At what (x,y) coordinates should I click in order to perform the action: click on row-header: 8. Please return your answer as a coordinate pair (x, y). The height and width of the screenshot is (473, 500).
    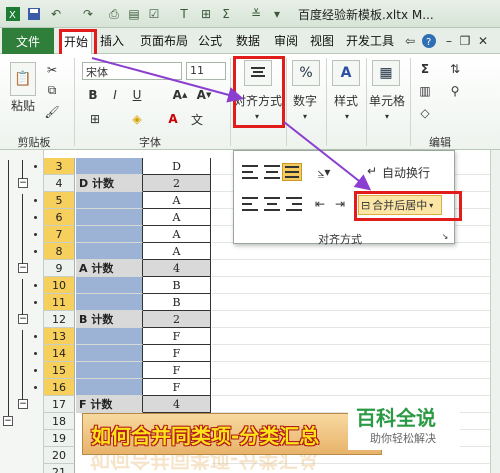
    Looking at the image, I should click on (59, 251).